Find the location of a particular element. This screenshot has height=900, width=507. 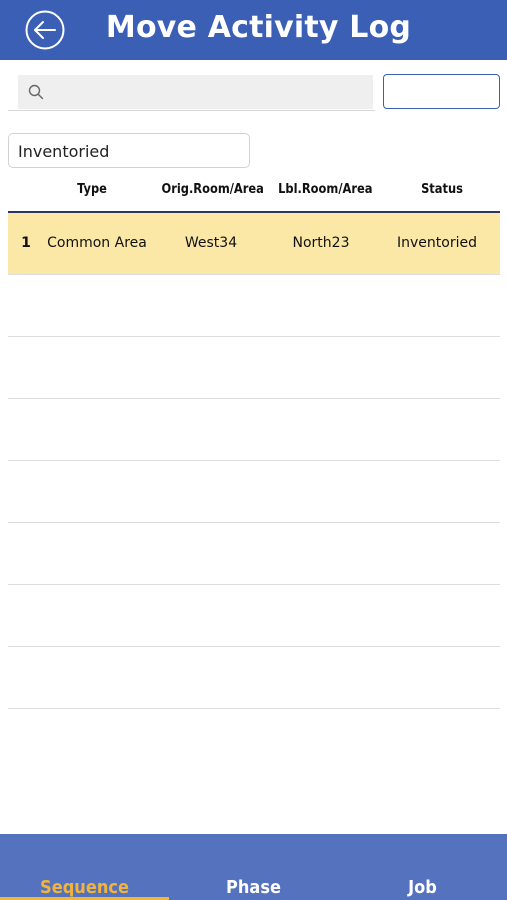

tab-job-label: Job is located at coordinates (422, 887).